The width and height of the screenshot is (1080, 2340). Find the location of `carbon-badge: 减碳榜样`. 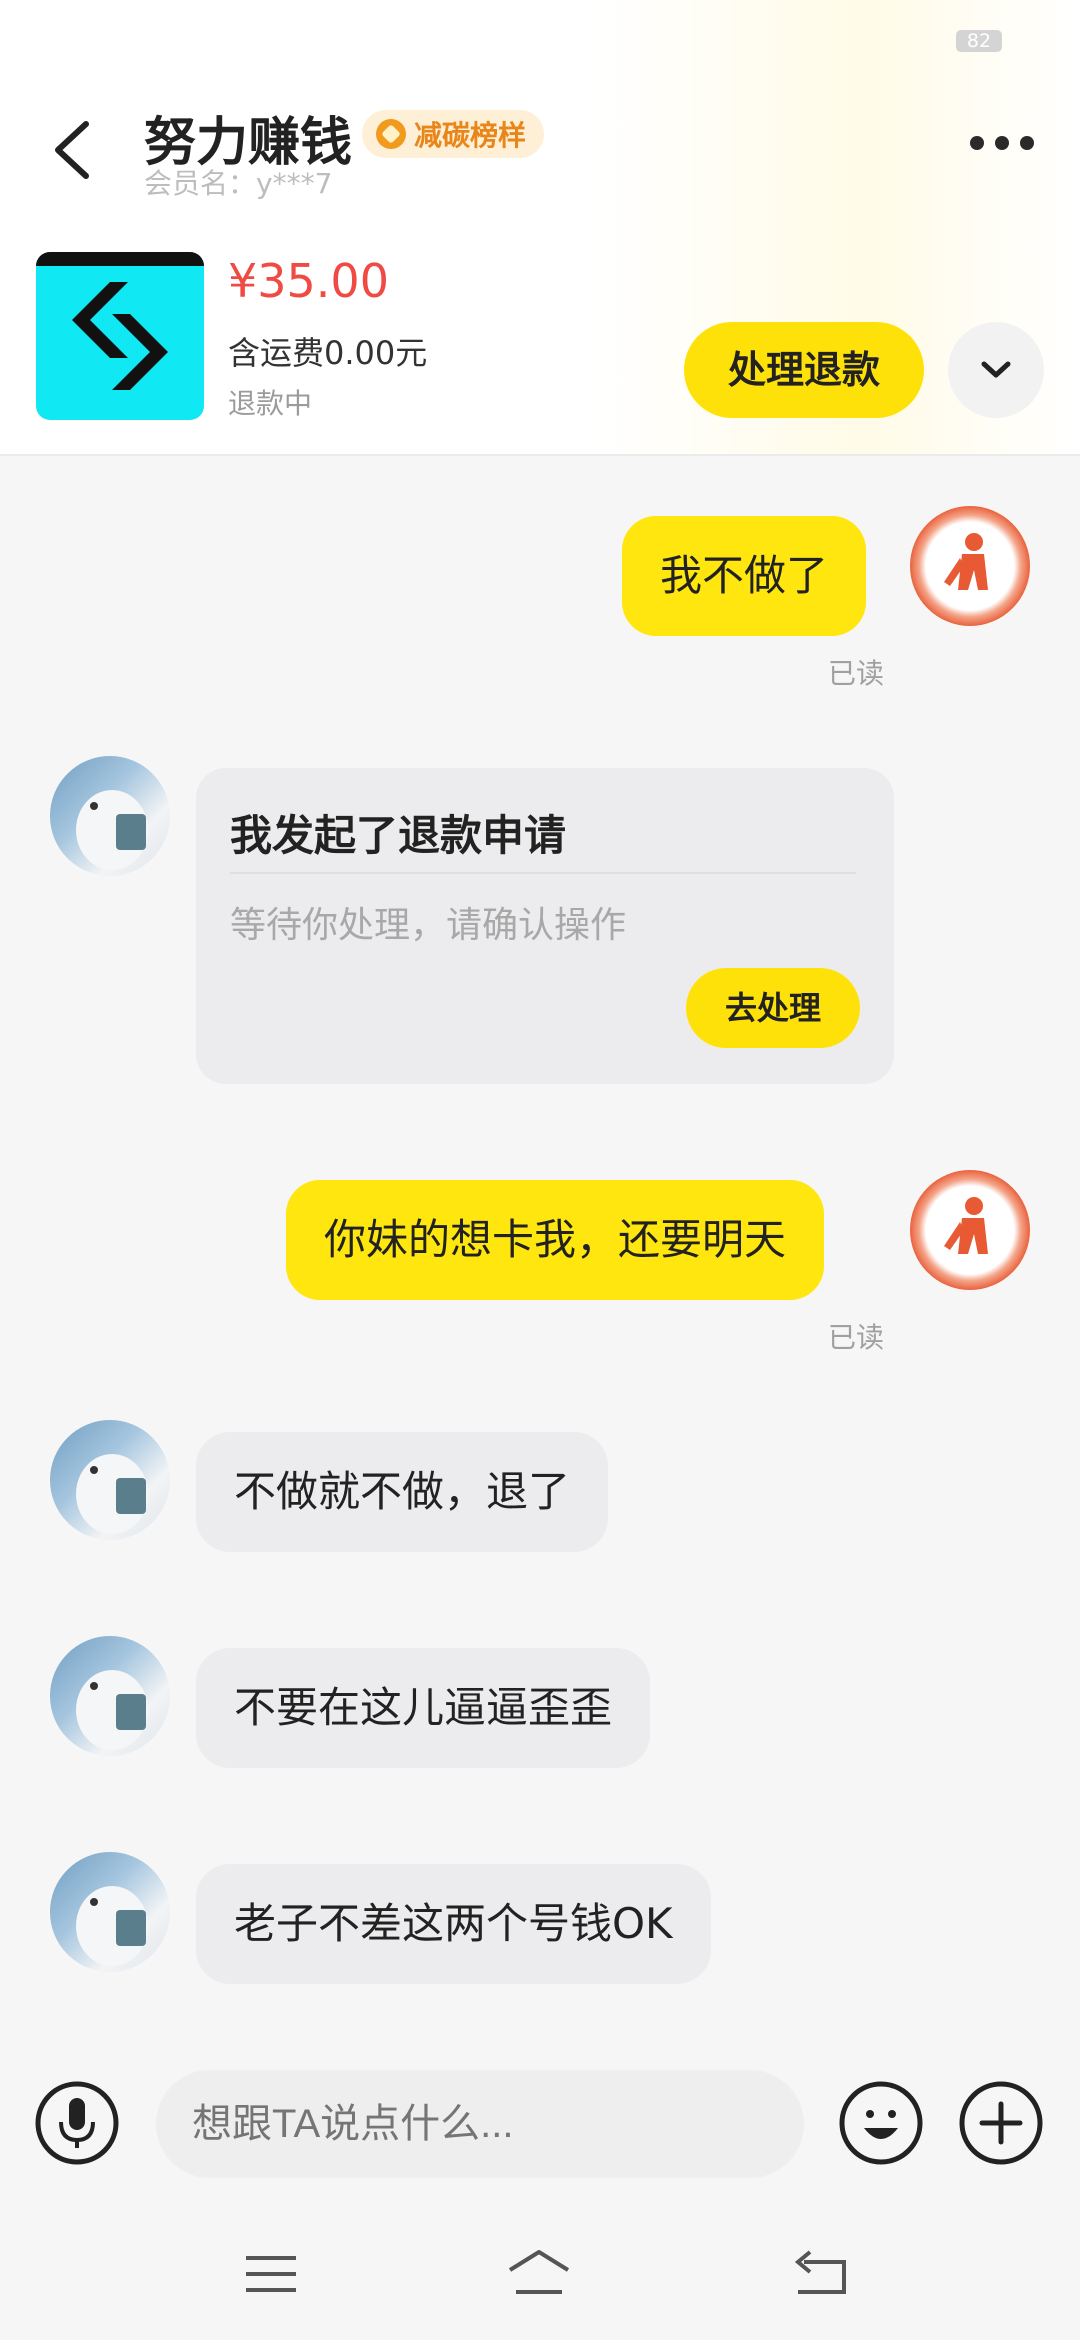

carbon-badge: 减碳榜样 is located at coordinates (453, 134).